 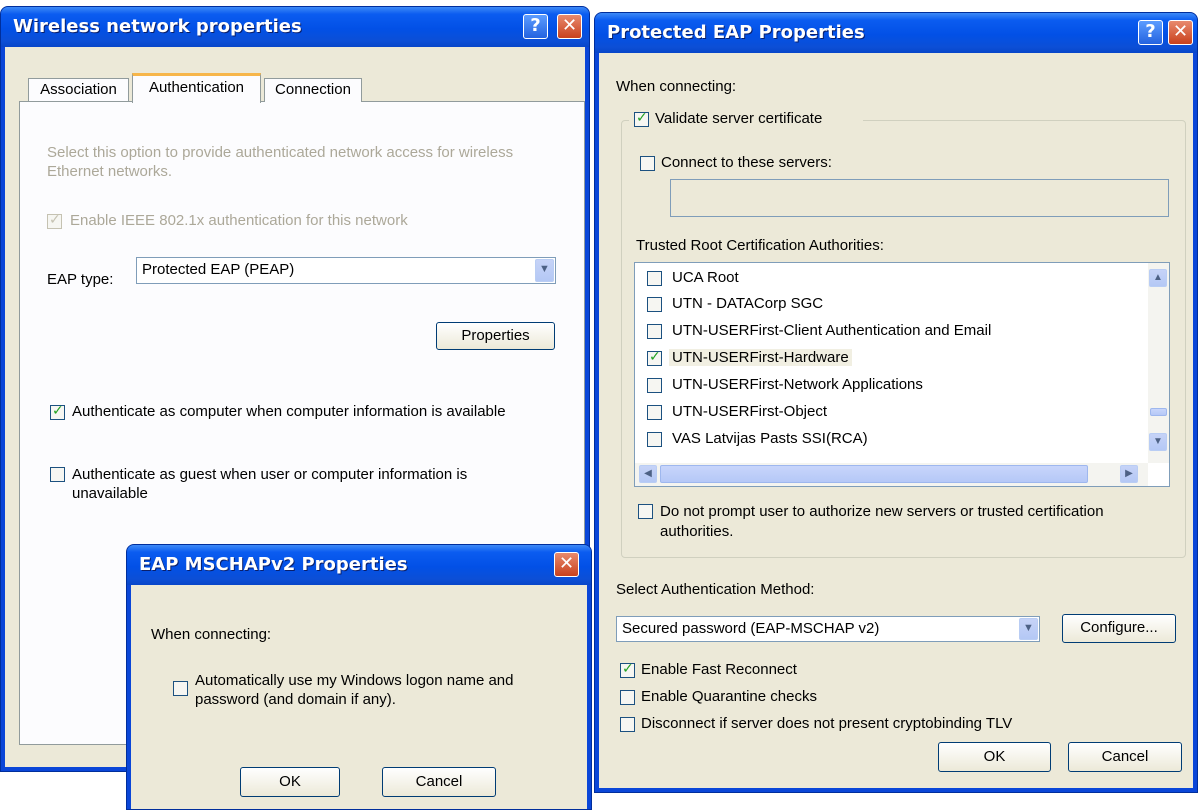 What do you see at coordinates (1158, 412) in the screenshot?
I see `scrollbar-thumb` at bounding box center [1158, 412].